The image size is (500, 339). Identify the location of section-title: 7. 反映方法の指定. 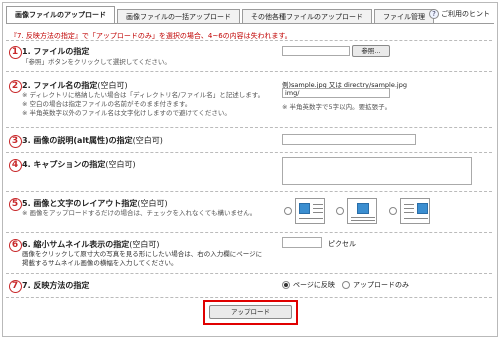
(56, 285).